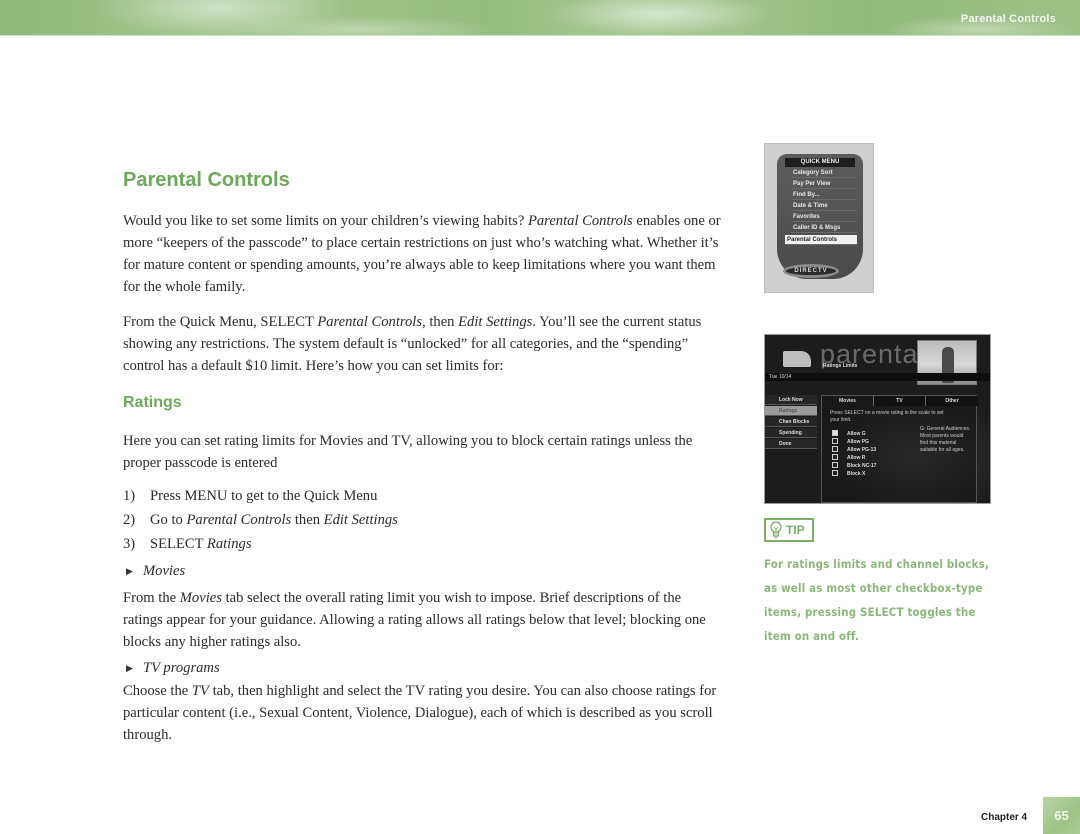  What do you see at coordinates (540, 18) in the screenshot?
I see `header-band: Parental Controls` at bounding box center [540, 18].